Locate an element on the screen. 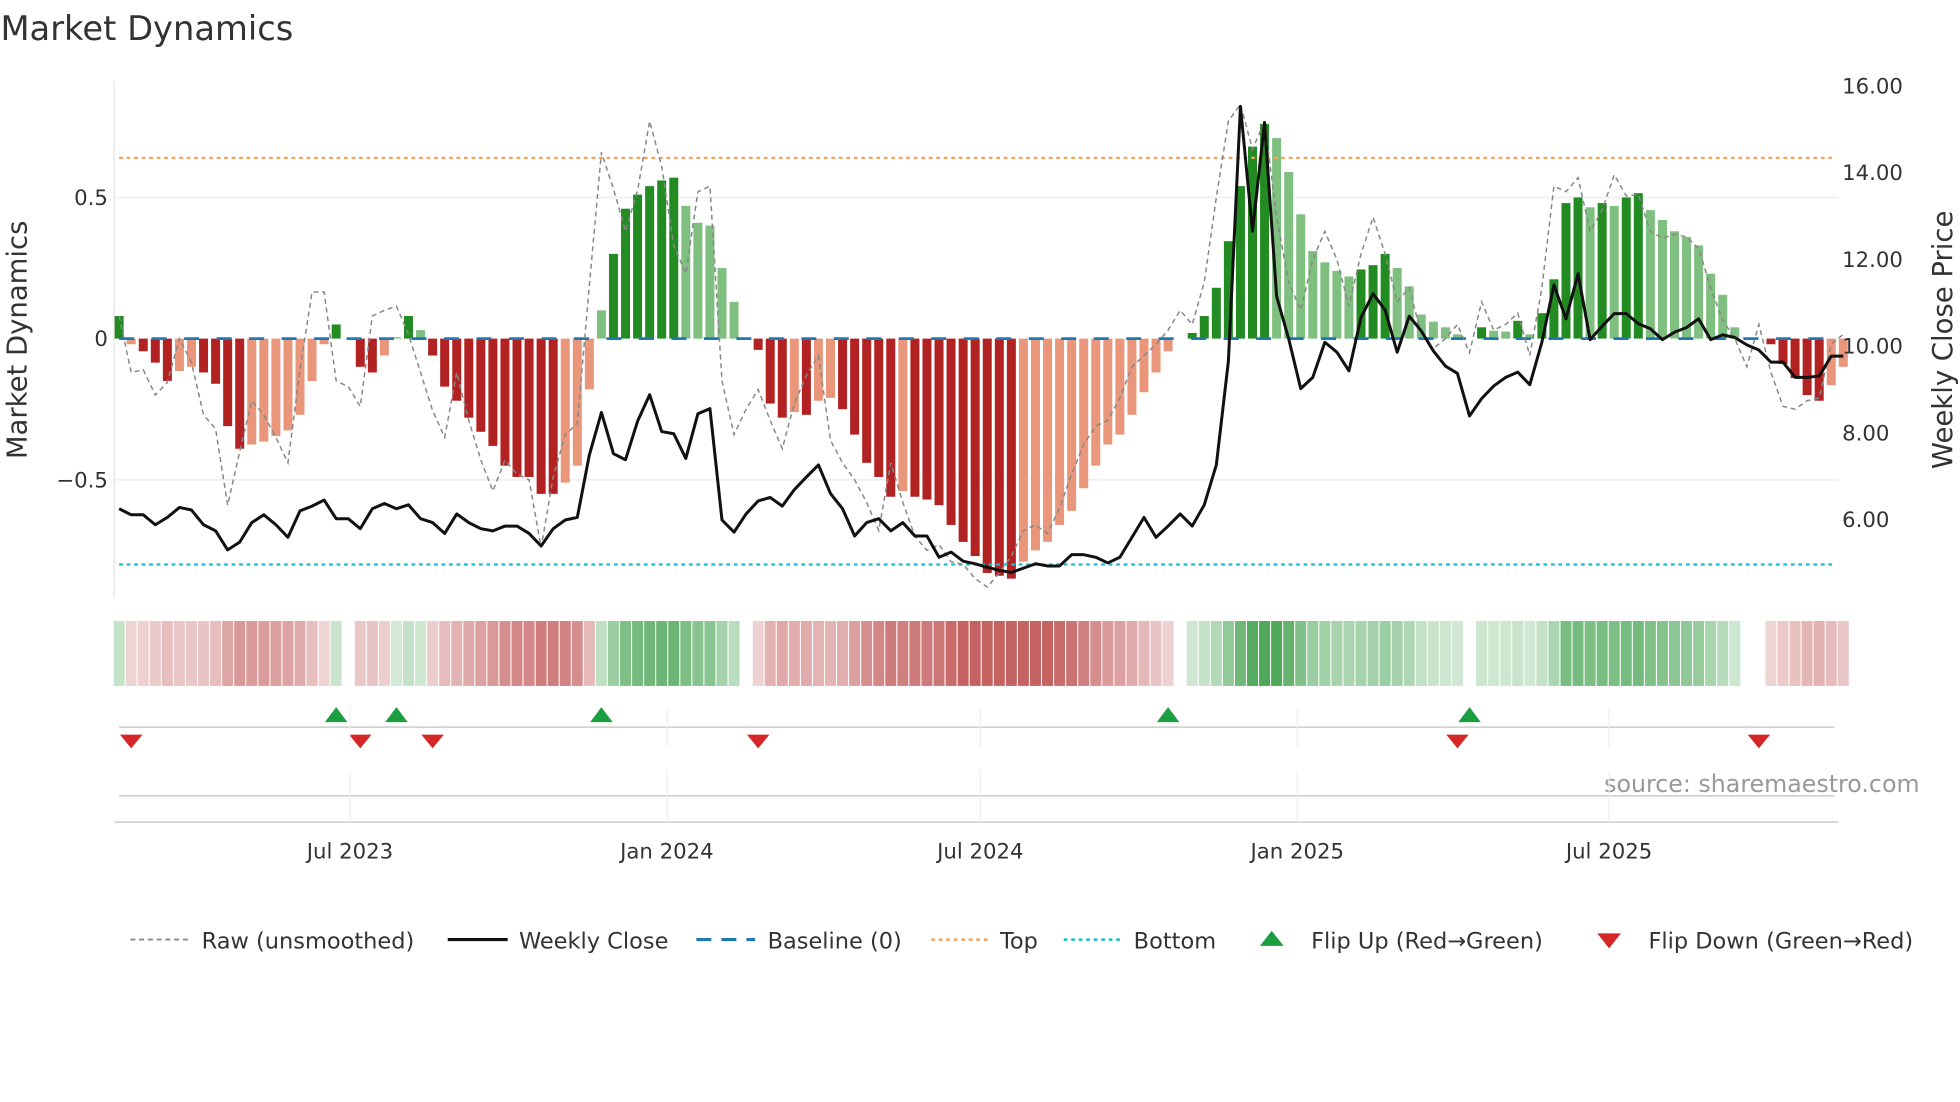  y2-tick-label: 14.00 is located at coordinates (1872, 173).